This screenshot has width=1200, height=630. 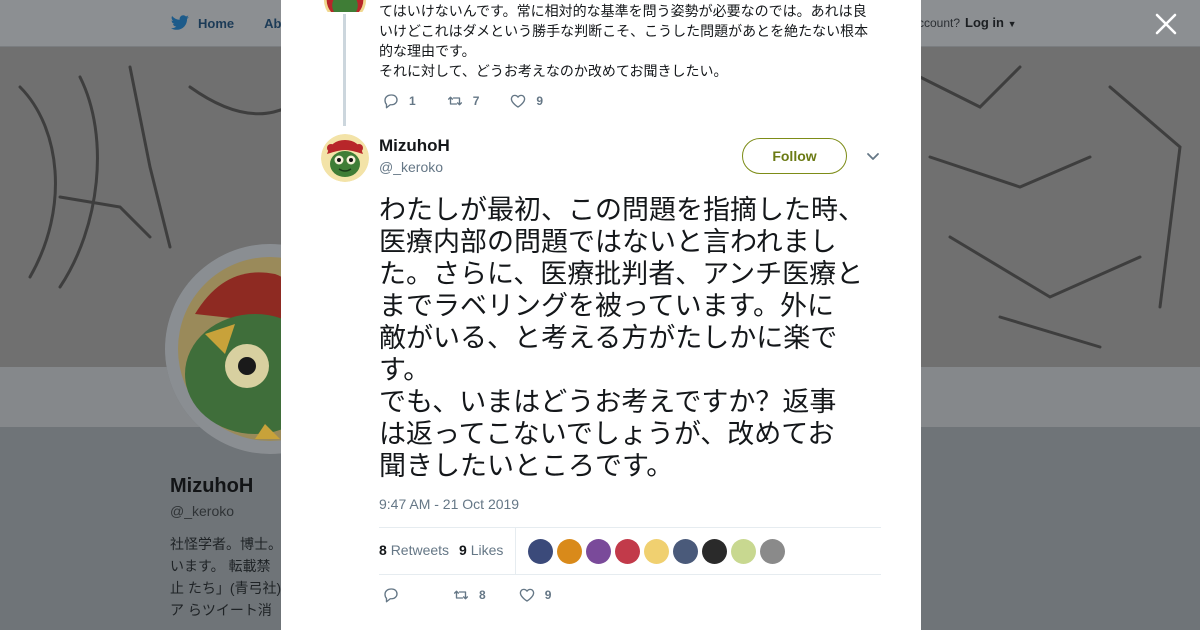 What do you see at coordinates (630, 574) in the screenshot?
I see `stats-divider-bottom` at bounding box center [630, 574].